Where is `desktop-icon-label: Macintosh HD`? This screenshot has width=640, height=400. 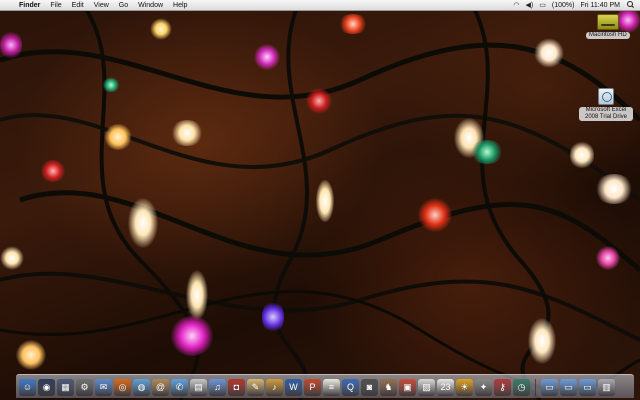
desktop-icon-label: Macintosh HD is located at coordinates (608, 35).